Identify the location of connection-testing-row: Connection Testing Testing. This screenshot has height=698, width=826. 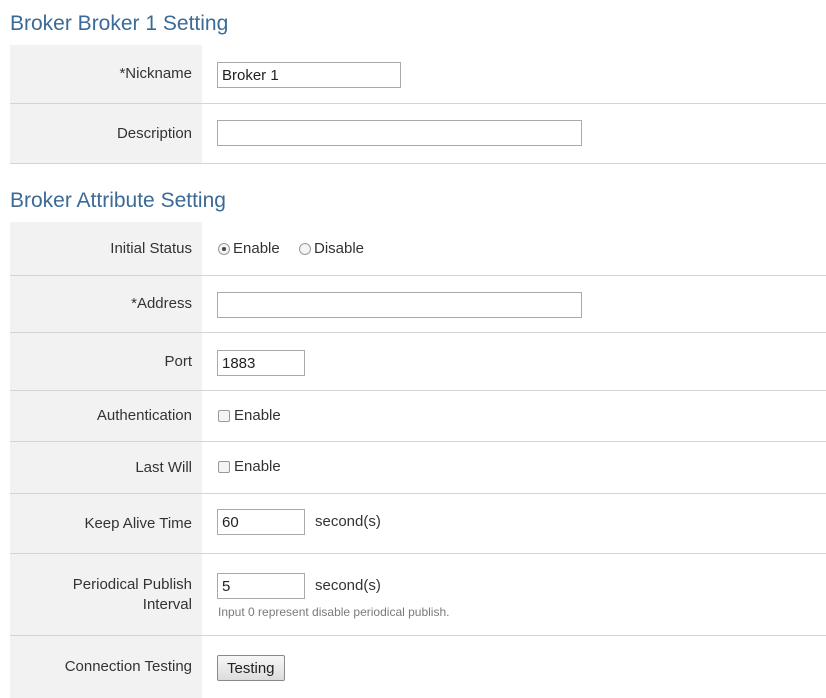
(418, 667).